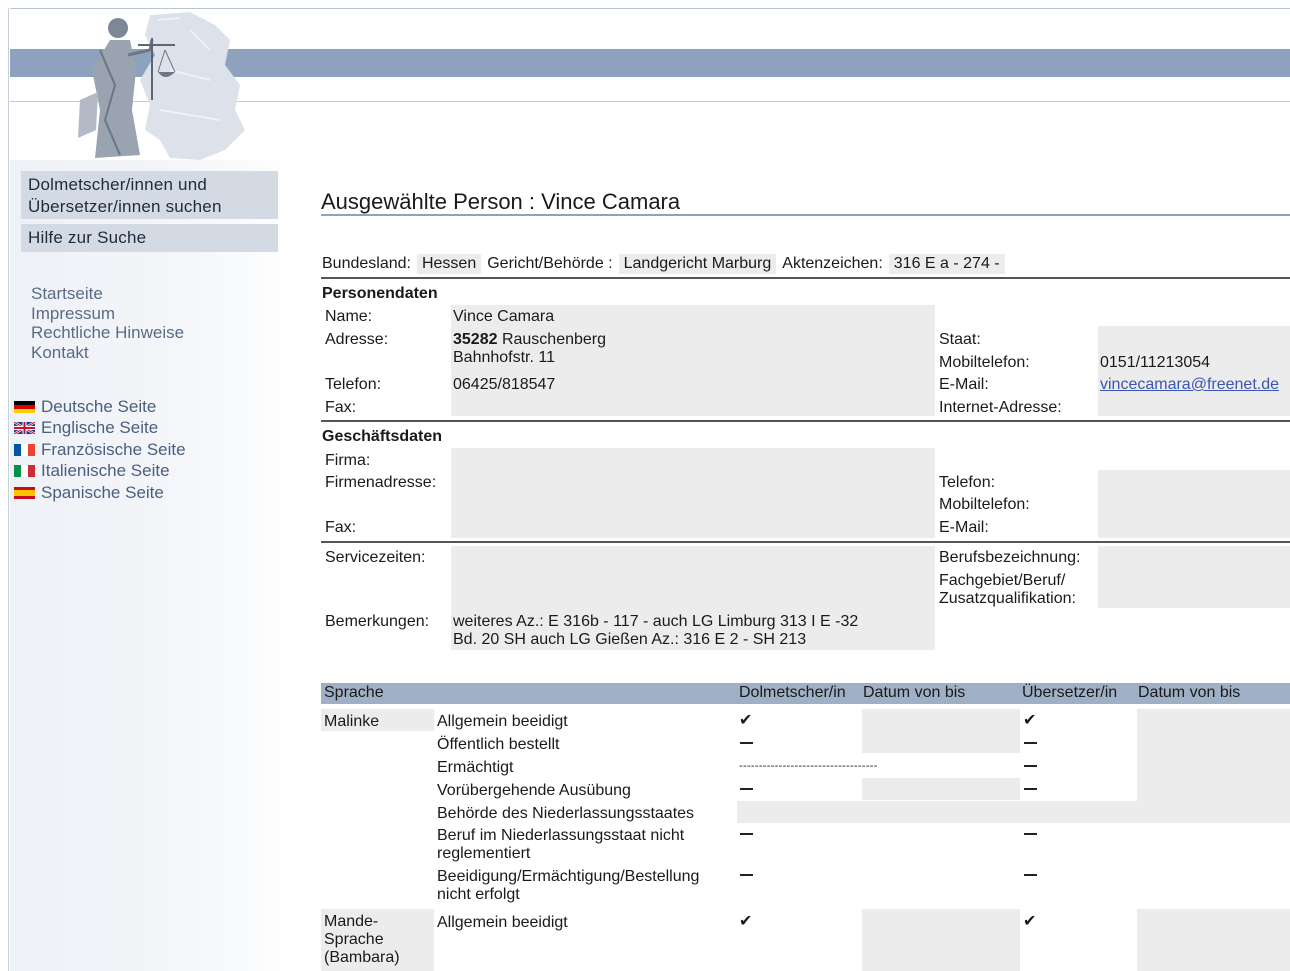  What do you see at coordinates (357, 339) in the screenshot?
I see `address-label: Adresse:` at bounding box center [357, 339].